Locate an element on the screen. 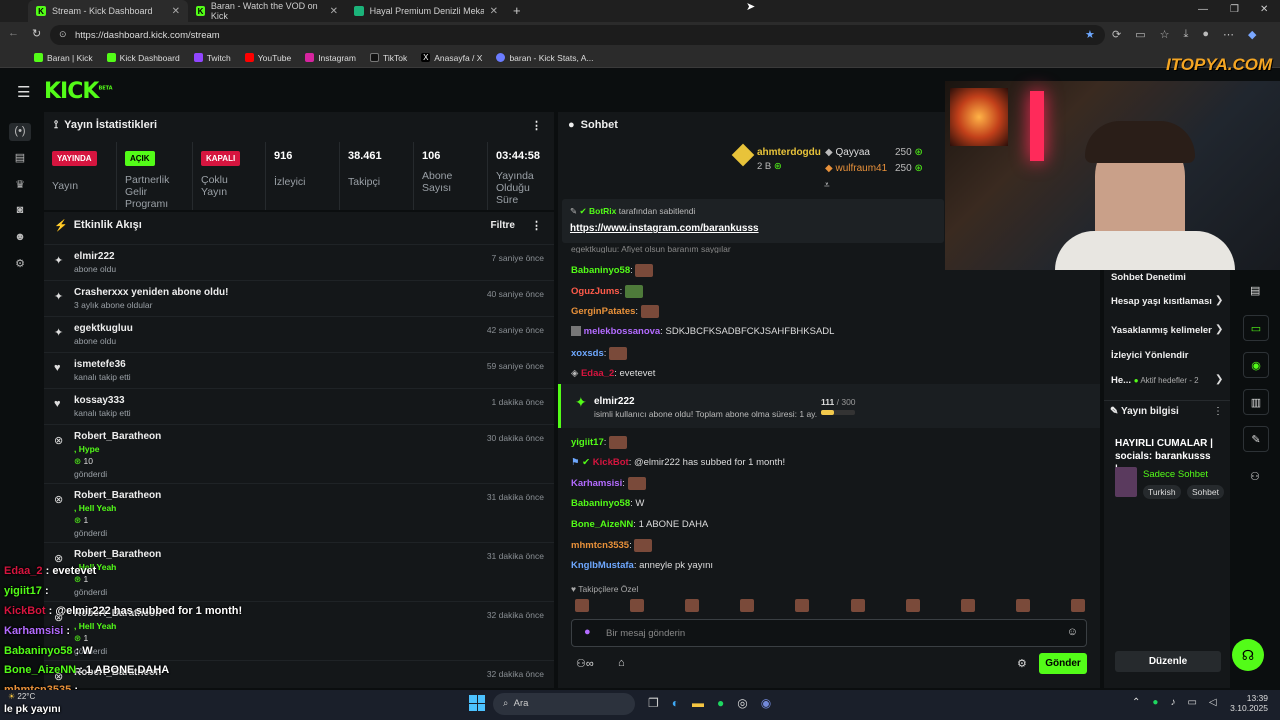 The width and height of the screenshot is (1280, 720). users-icon: ☻ is located at coordinates (20, 239).